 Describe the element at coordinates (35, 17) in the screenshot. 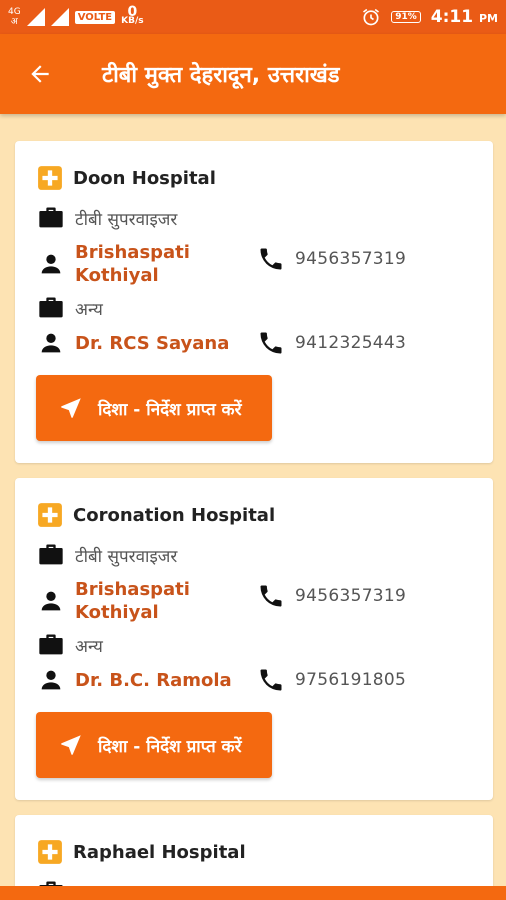

I see `signal-icon` at that location.